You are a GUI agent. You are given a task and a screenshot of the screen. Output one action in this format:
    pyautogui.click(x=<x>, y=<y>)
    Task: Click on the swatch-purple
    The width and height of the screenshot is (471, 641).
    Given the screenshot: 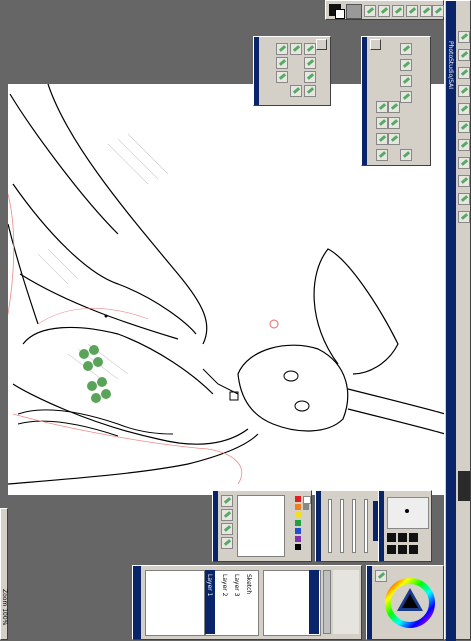 What is the action you would take?
    pyautogui.click(x=298, y=539)
    